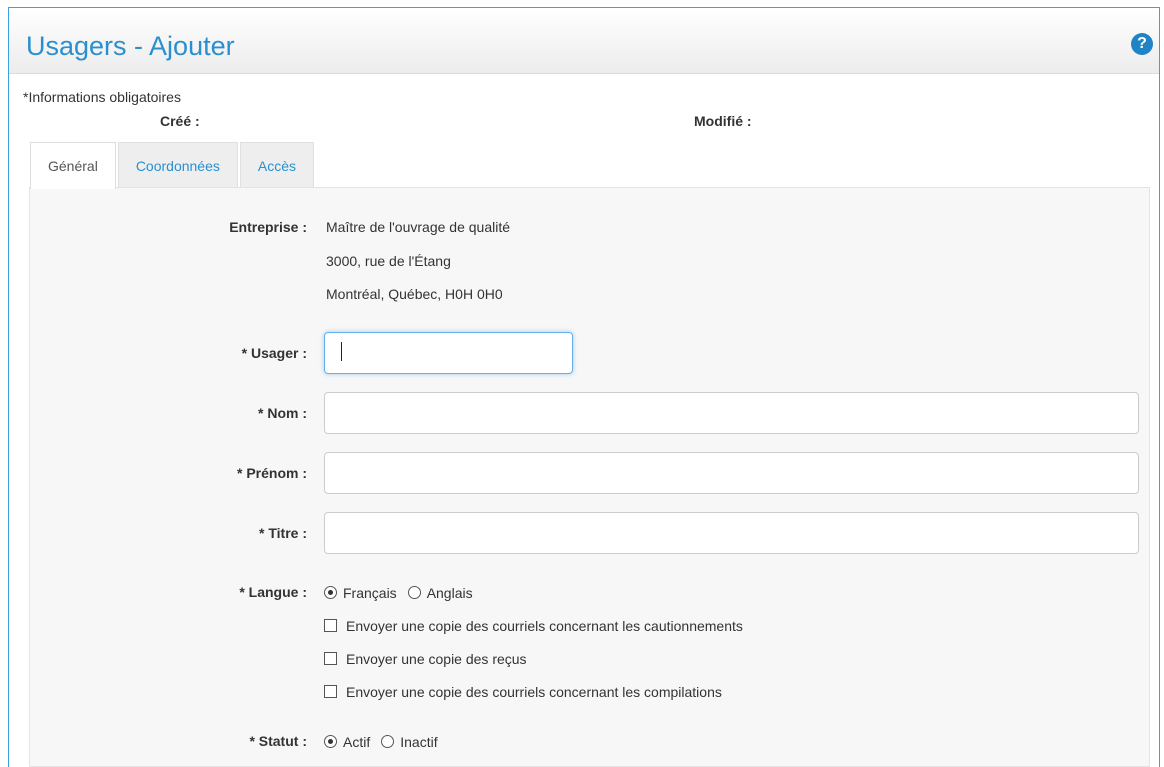 This screenshot has width=1164, height=767. I want to click on username-label: * Usager :, so click(274, 353).